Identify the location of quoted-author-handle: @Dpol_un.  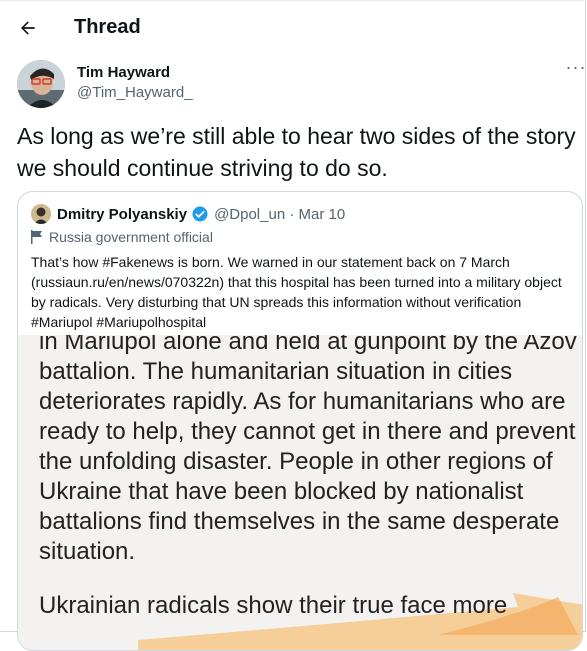
(249, 214).